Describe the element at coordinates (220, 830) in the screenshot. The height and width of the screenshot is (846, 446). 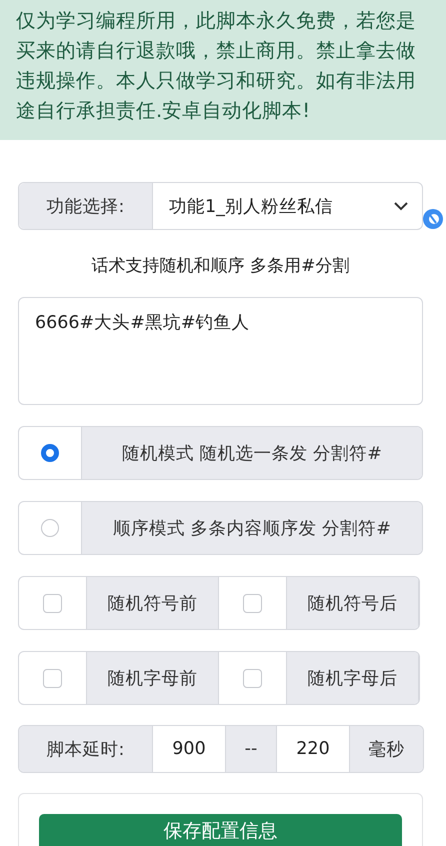
I see `save-button: 保存配置信息` at that location.